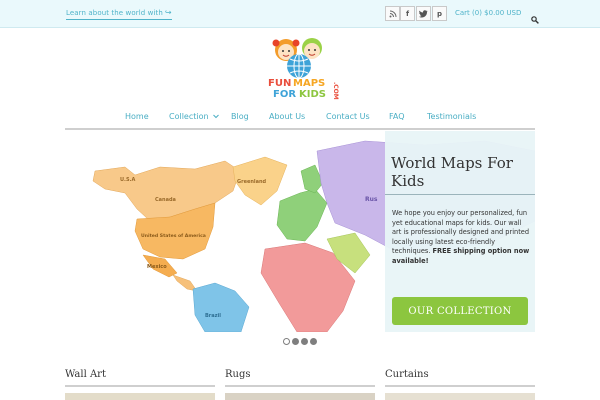 This screenshot has height=400, width=600. I want to click on map-label-greenland: Greenland, so click(252, 182).